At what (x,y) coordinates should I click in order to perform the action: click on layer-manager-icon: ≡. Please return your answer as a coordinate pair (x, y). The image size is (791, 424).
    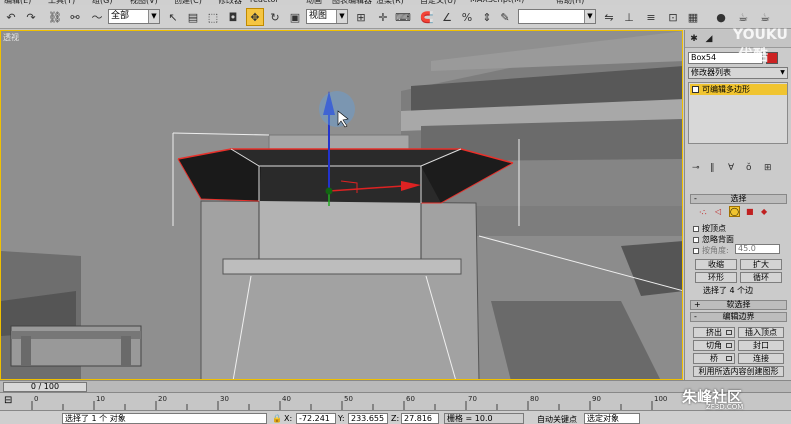
    Looking at the image, I should click on (651, 17).